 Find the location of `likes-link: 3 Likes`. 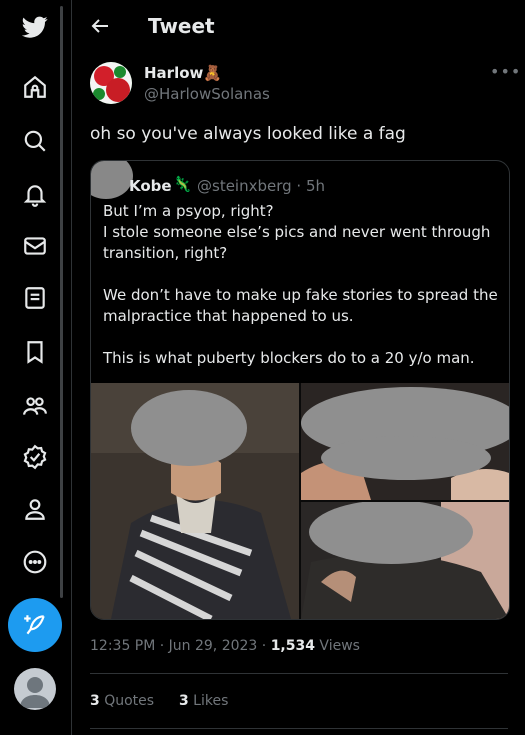

likes-link: 3 Likes is located at coordinates (203, 701).